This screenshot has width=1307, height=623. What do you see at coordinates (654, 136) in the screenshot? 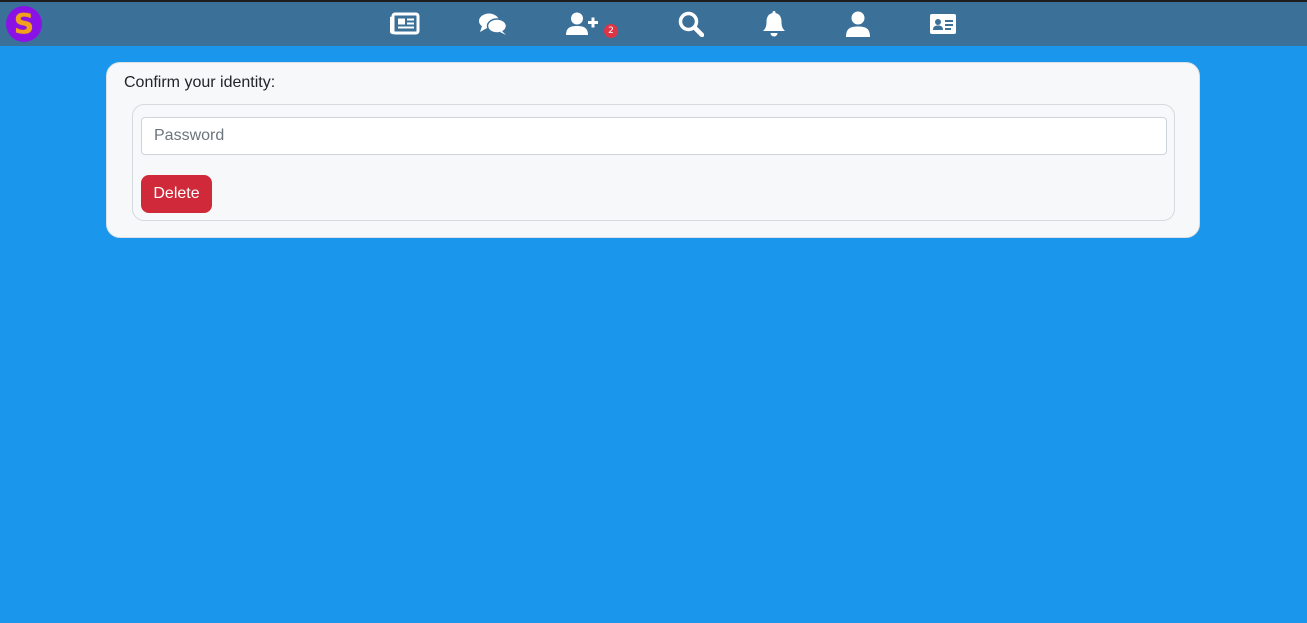
I see `password-input` at bounding box center [654, 136].